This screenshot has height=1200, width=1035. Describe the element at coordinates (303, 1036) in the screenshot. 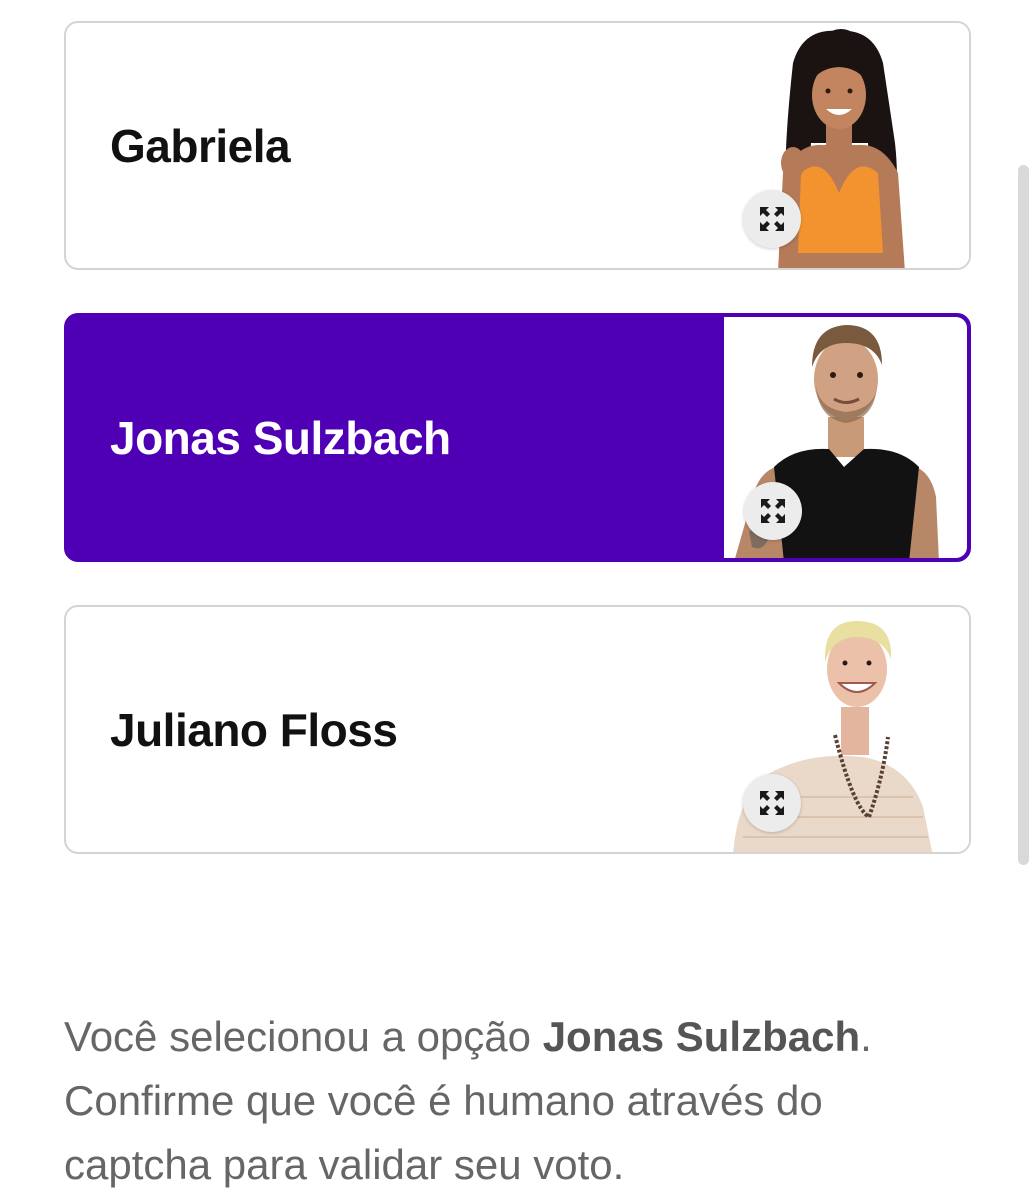

I see `confirmation-prefix: Você selecionou a opção` at that location.